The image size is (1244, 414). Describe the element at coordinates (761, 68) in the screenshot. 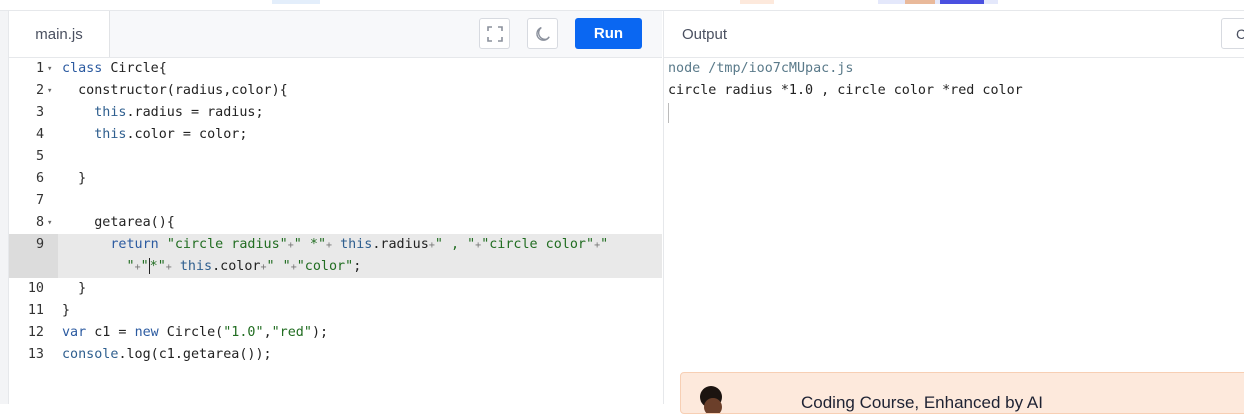

I see `console-command-line: node /tmp/ioo7cMUpac.js` at that location.